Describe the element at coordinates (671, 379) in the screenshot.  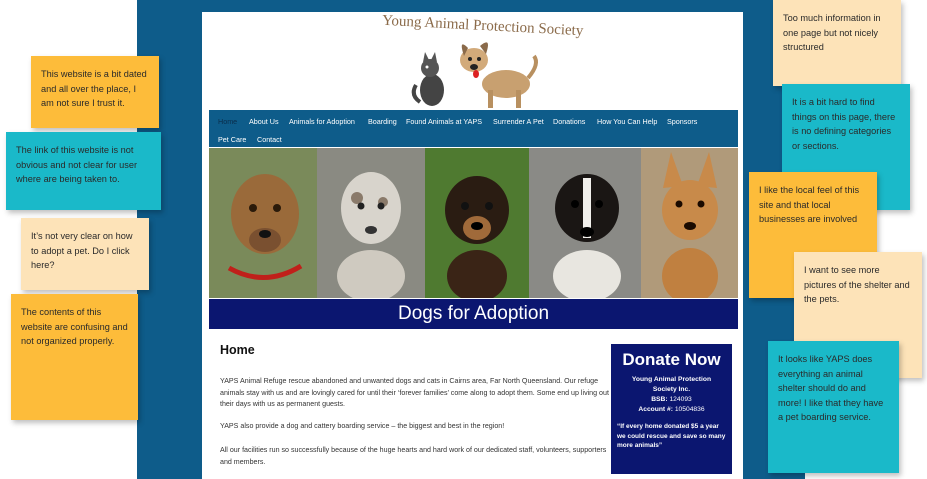
I see `donate-org-line1: Young Animal Protection` at that location.